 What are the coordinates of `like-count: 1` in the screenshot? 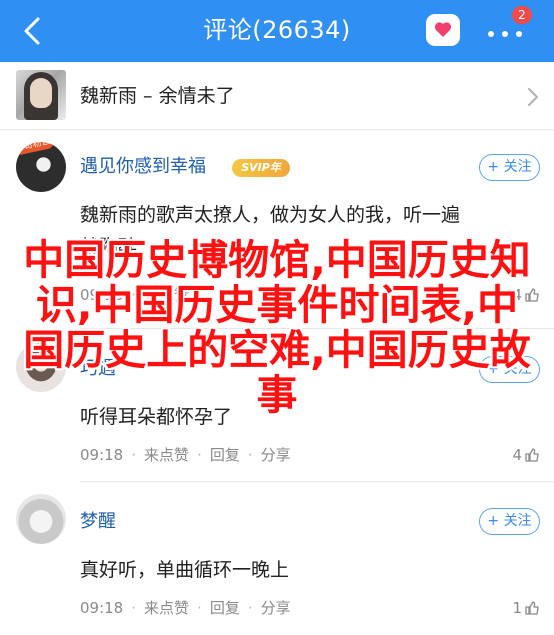 It's located at (517, 608).